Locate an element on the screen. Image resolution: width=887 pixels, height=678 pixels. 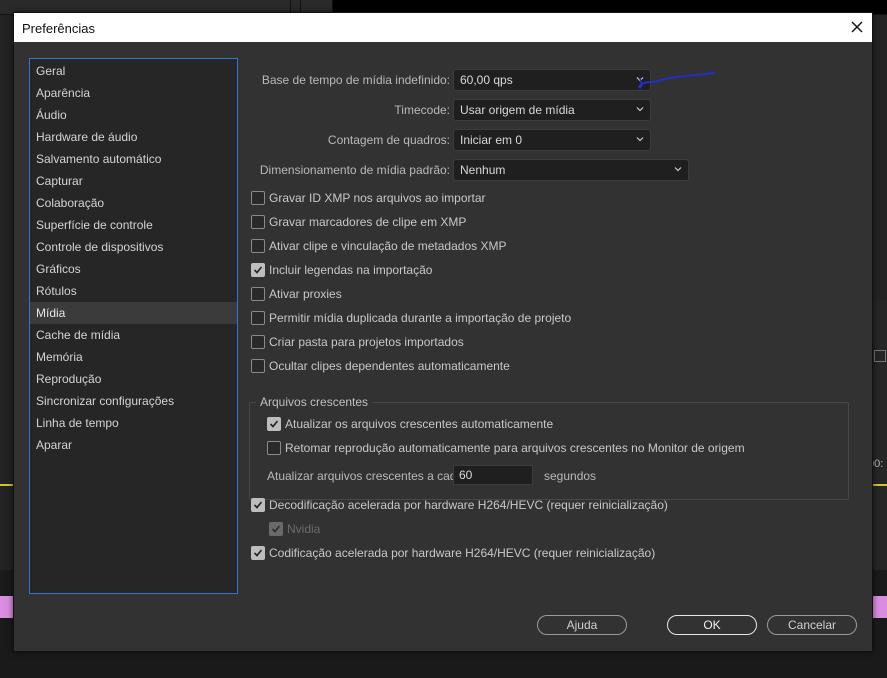
sidebar-item: Capturar is located at coordinates (133, 181).